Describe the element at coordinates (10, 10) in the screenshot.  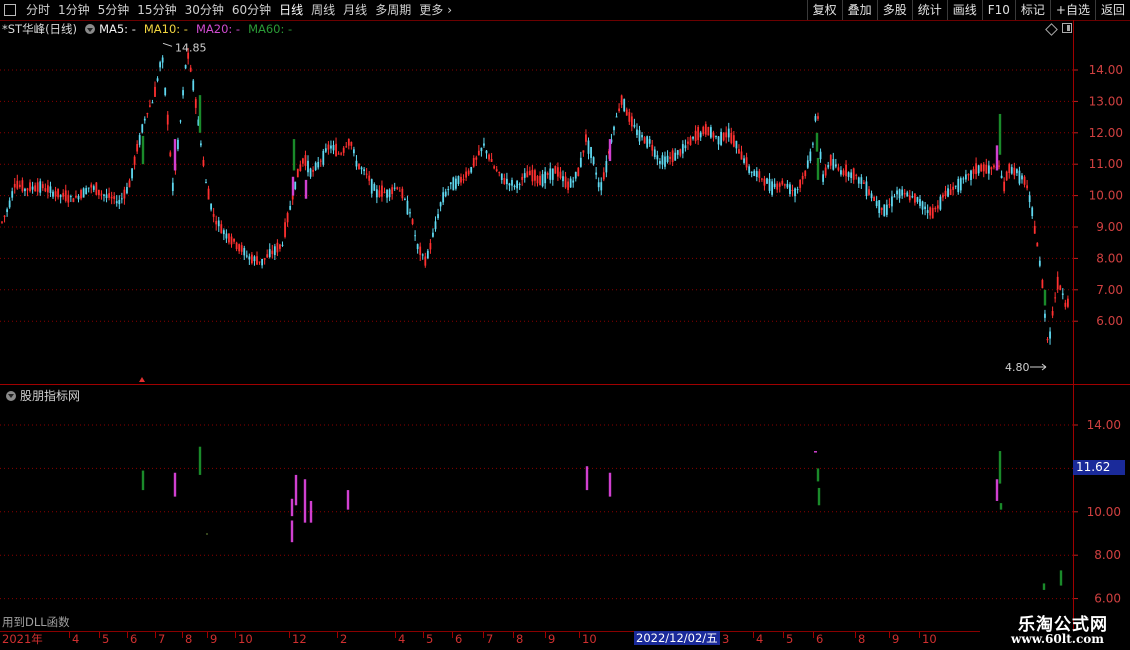
I see `window-menu-icon` at that location.